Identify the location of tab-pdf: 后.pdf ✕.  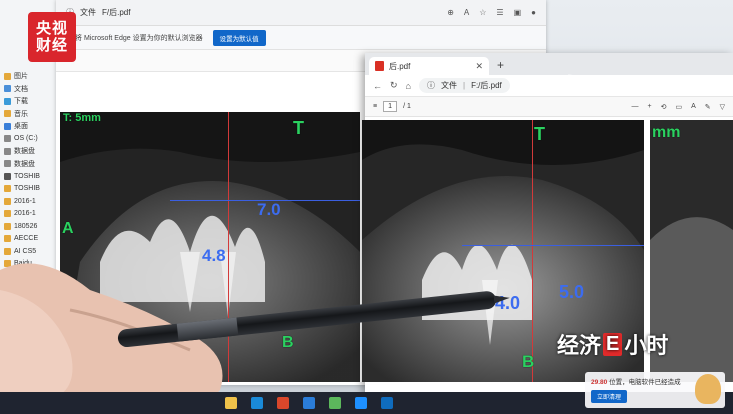
(429, 66).